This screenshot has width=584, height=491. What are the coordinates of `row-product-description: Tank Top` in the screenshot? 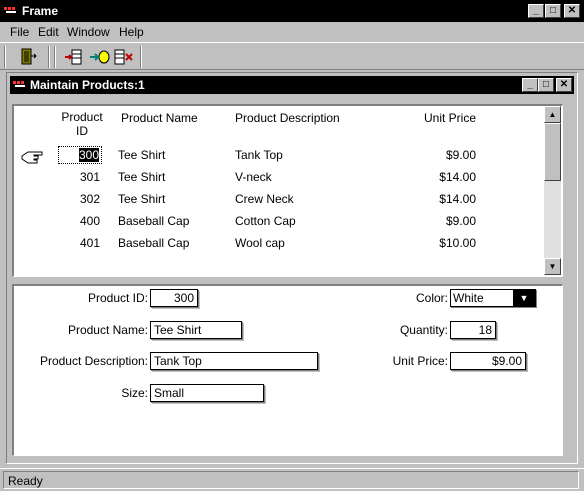 It's located at (259, 155).